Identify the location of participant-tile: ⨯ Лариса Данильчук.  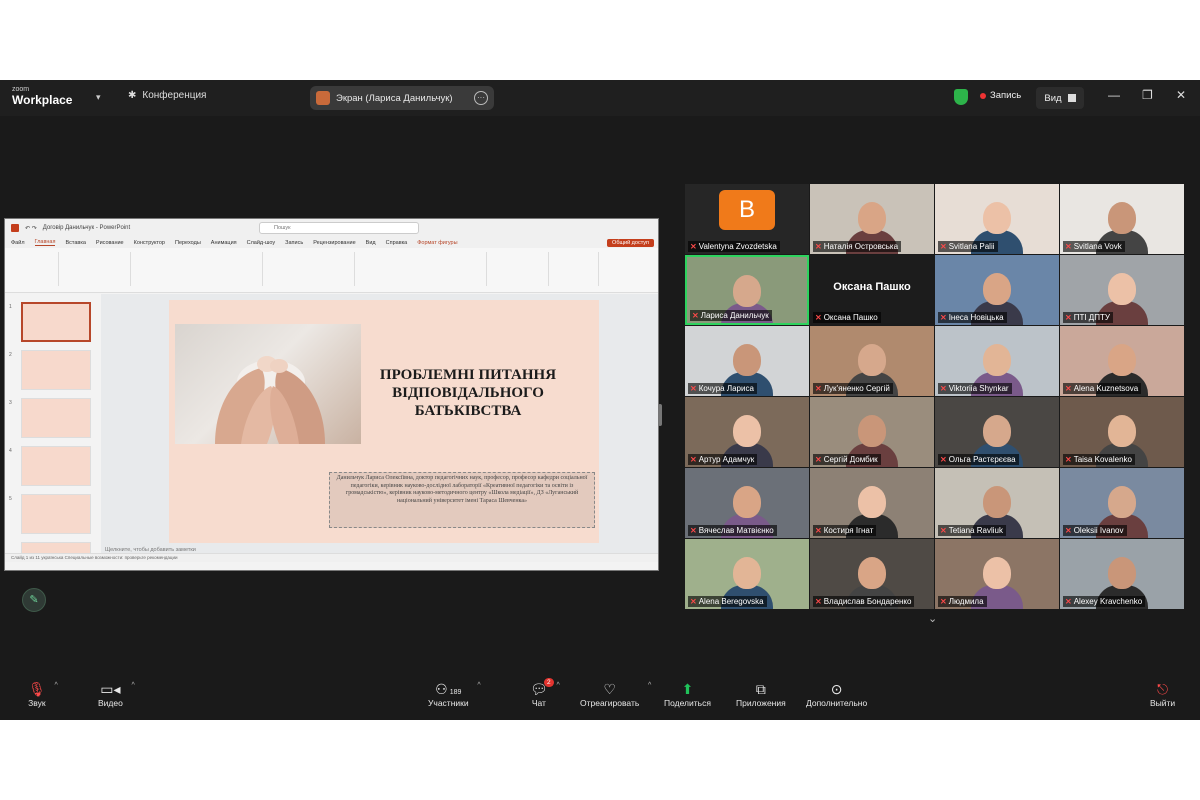
(747, 290).